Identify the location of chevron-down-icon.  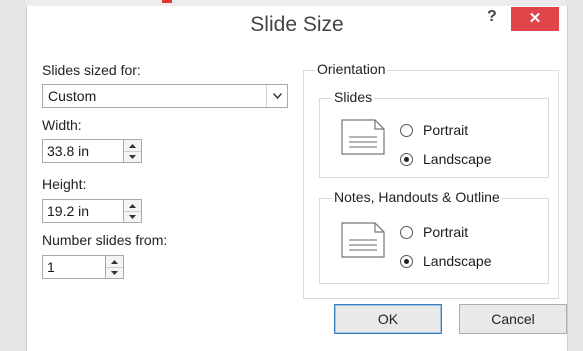
(276, 96).